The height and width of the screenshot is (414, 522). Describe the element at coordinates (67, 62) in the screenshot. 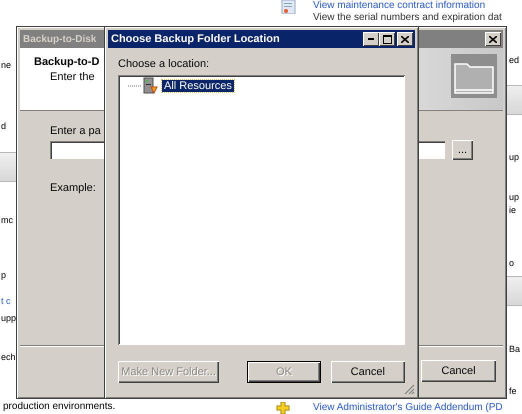

I see `wizard-heading: Backup-to-D` at that location.